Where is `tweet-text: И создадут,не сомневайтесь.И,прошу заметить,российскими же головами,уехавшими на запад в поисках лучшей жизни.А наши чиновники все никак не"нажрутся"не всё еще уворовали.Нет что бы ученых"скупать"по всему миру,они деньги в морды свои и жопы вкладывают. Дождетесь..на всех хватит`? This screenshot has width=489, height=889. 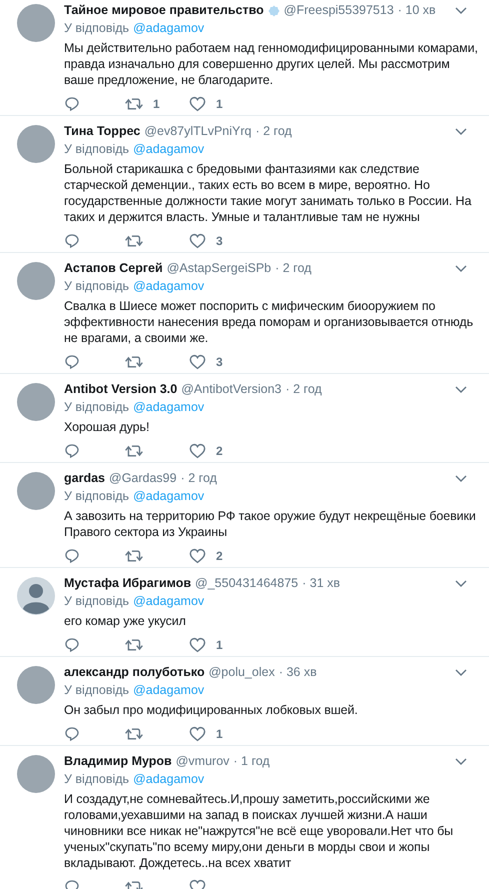
tweet-text: И создадут,не сомневайтесь.И,прошу заметить,российскими же головами,уехавшими на запад в поисках лучшей жизни.А наши чиновники все никак не"нажрутся"не всё еще уворовали.Нет что бы ученых"скупать"по всему миру,они деньги в морды свои и жопы вкладывают. Дождетесь..на всех хватит is located at coordinates (259, 831).